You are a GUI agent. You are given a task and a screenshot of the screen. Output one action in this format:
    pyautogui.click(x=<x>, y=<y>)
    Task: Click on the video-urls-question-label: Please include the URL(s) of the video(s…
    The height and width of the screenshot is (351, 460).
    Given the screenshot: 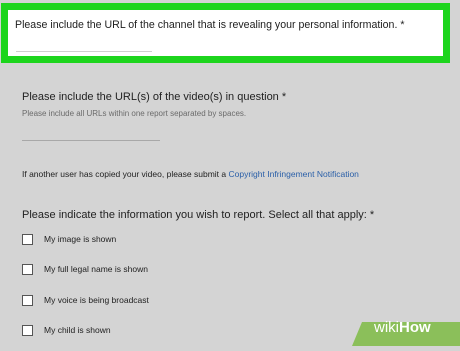 What is the action you would take?
    pyautogui.click(x=154, y=97)
    